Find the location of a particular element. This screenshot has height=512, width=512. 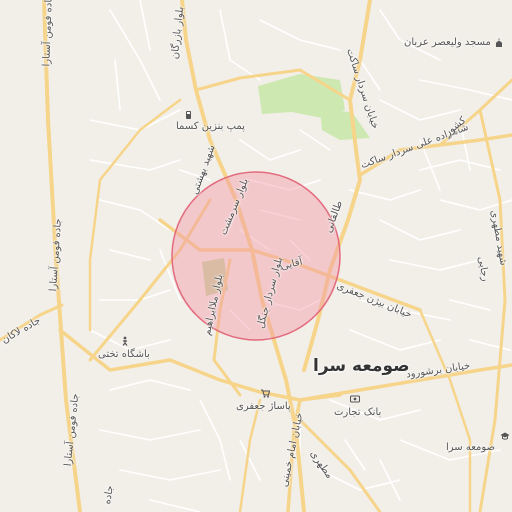

poi-mosque: مسجد ولیعصر عربان is located at coordinates (454, 43).